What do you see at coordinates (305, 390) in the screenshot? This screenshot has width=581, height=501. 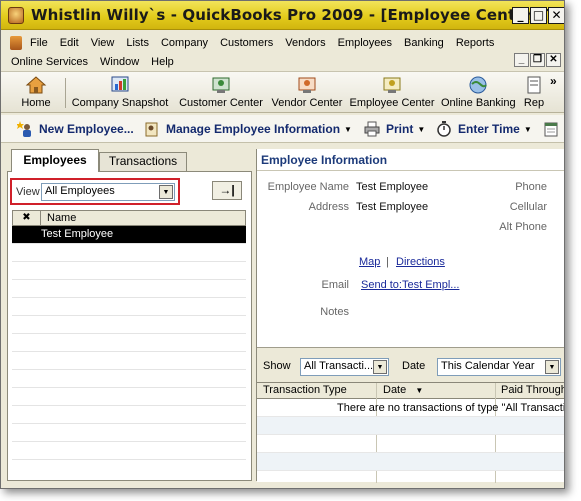 I see `column-transaction-type: Transaction Type` at bounding box center [305, 390].